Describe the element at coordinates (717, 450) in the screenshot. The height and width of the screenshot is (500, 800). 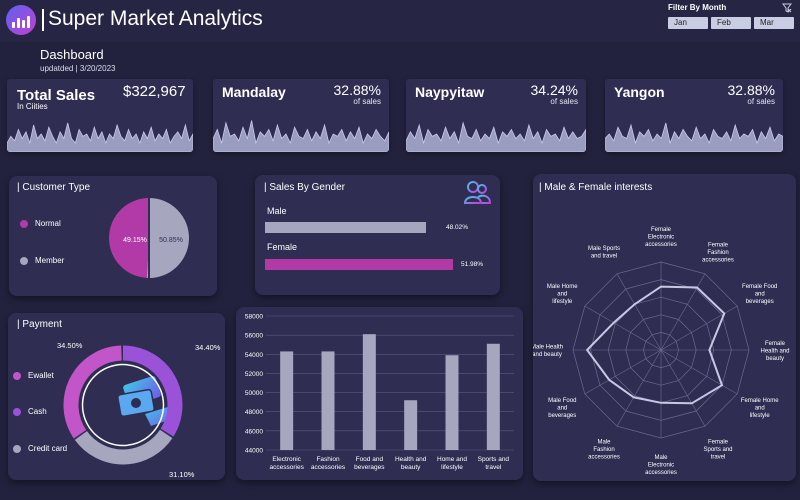
I see `radar-axis-label: Female Sports and travel` at that location.